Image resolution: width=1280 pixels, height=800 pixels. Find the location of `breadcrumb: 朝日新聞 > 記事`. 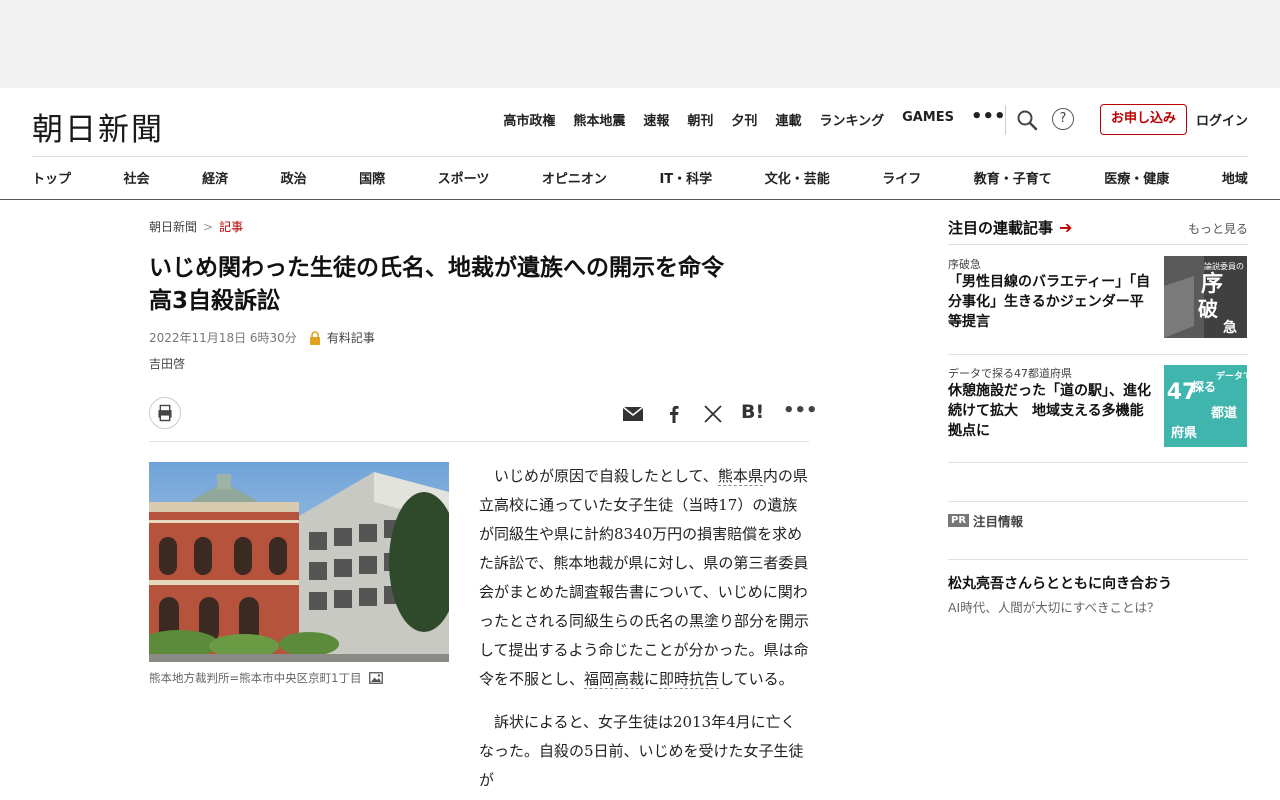

breadcrumb: 朝日新聞 > 記事 is located at coordinates (196, 226).